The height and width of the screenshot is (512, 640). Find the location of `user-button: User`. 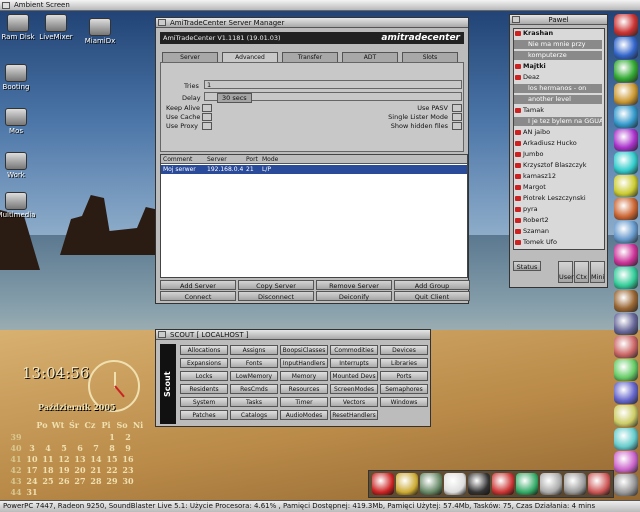

user-button: User is located at coordinates (566, 272).